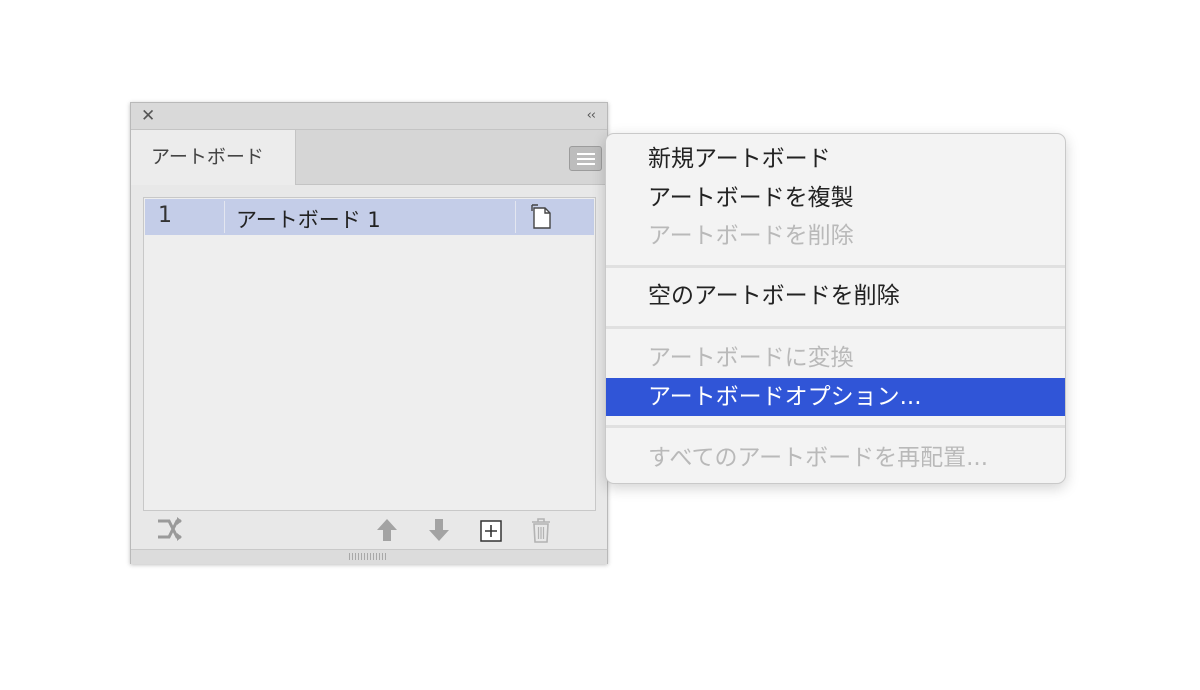 The height and width of the screenshot is (690, 1200). Describe the element at coordinates (369, 116) in the screenshot. I see `panel-titlebar: ✕ ‹‹` at that location.